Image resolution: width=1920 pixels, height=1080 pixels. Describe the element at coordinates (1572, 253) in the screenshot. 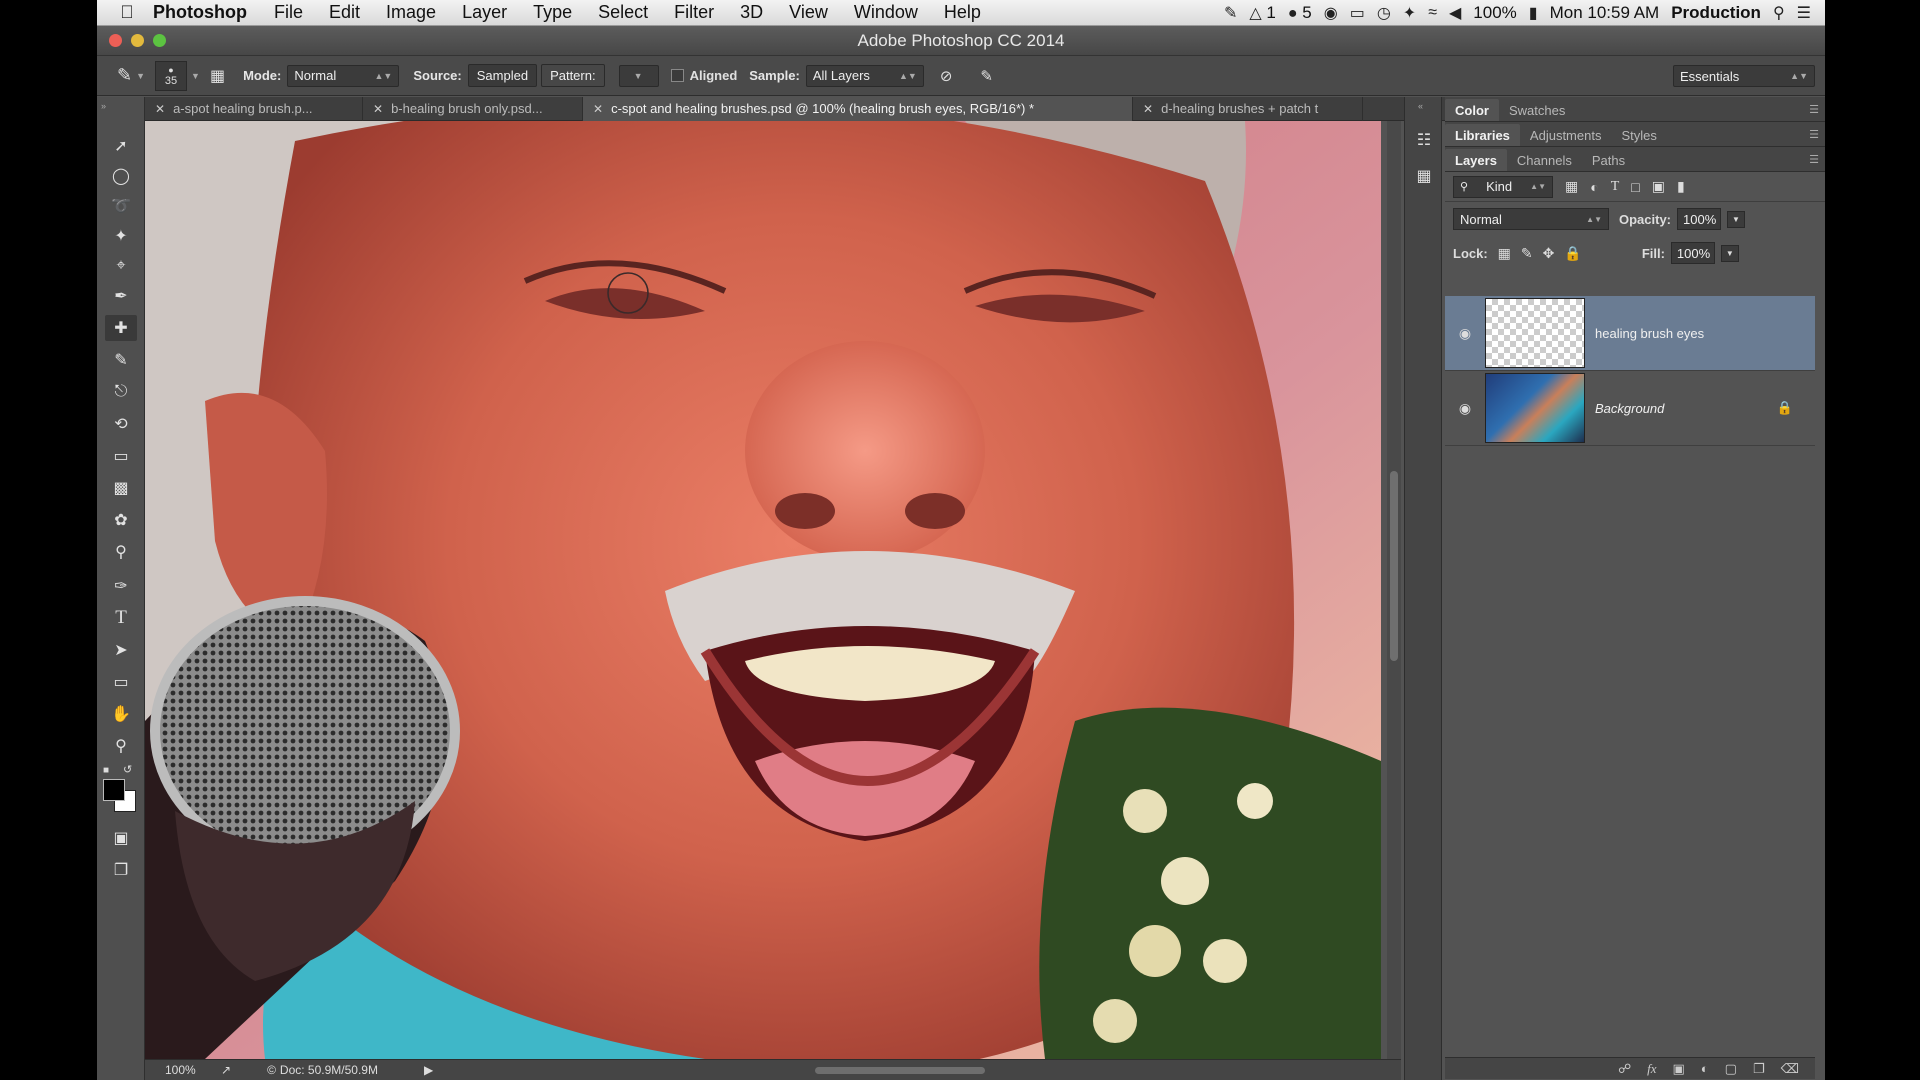

I see `lock-all-icon: 🔒` at that location.